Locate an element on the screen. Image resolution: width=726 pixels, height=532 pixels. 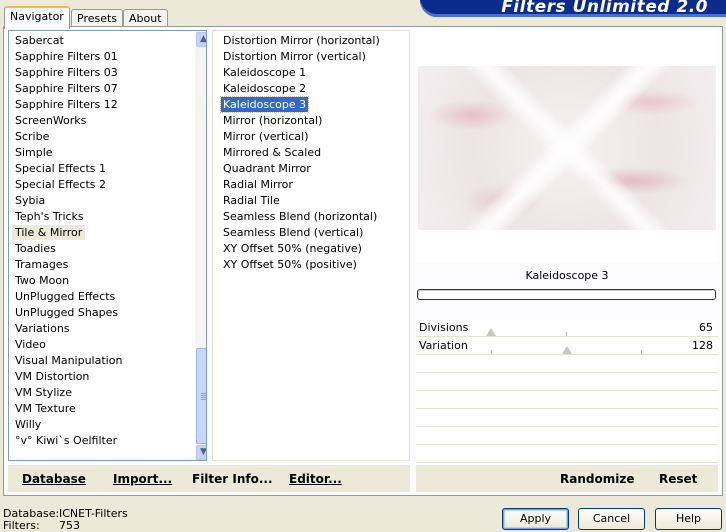
parameter-grid: Divisions 65 Variation 128 is located at coordinates (567, 391).